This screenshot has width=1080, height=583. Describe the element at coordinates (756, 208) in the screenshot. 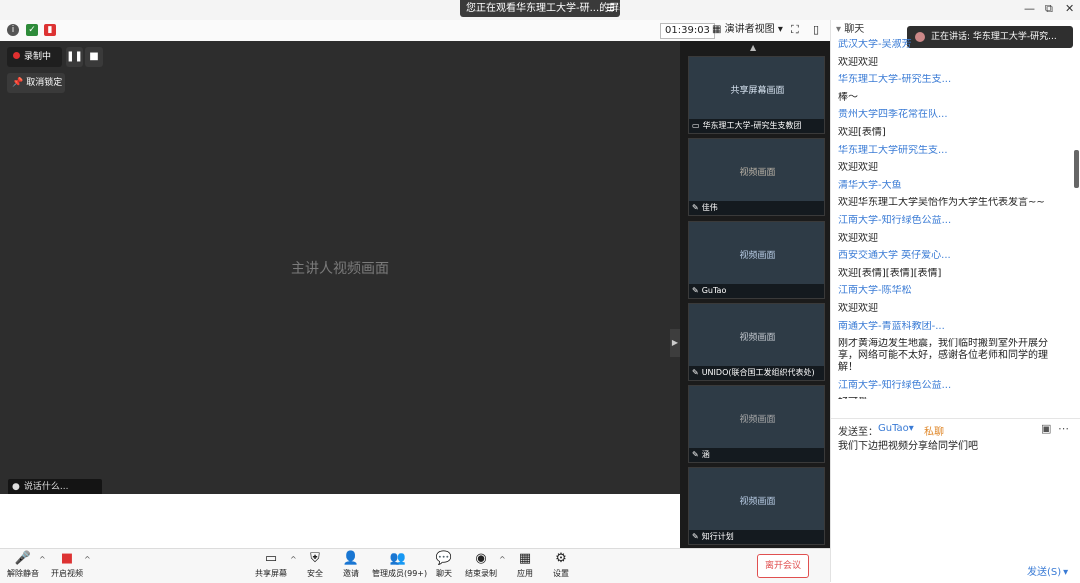

I see `thumbnail-name-tag: ✎ 佳伟` at that location.